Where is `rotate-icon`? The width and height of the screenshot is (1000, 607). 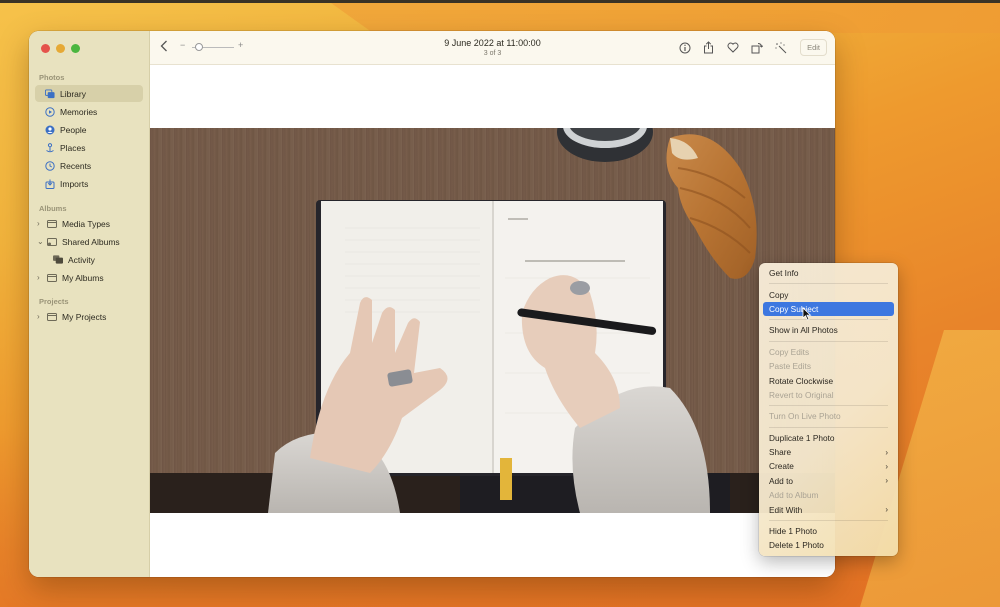 rotate-icon is located at coordinates (756, 47).